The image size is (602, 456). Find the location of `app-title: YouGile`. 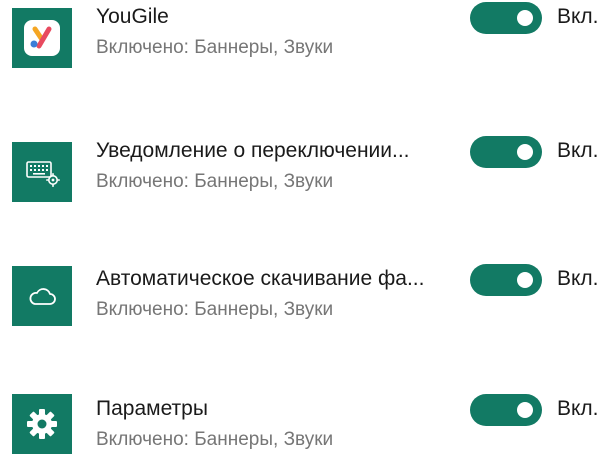

app-title: YouGile is located at coordinates (132, 16).